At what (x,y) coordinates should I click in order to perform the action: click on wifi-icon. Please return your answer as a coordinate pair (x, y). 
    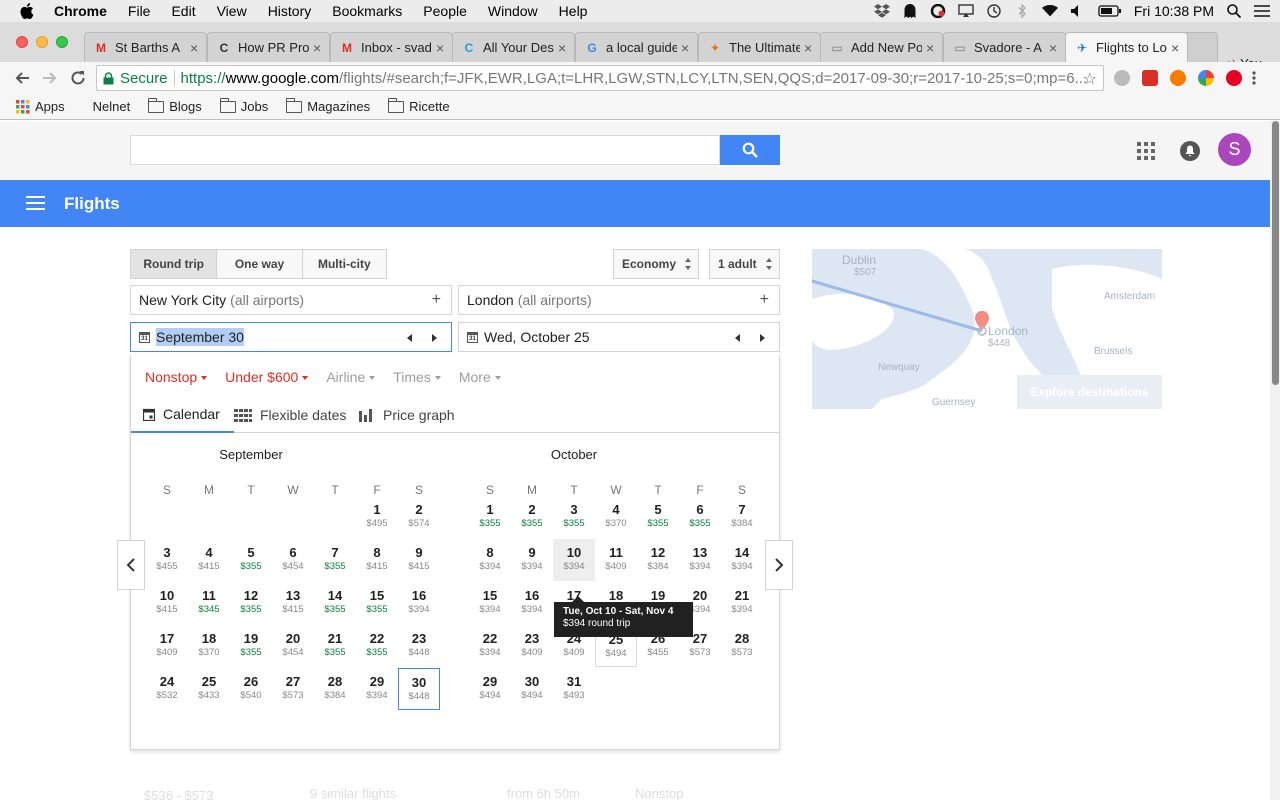
    Looking at the image, I should click on (1049, 11).